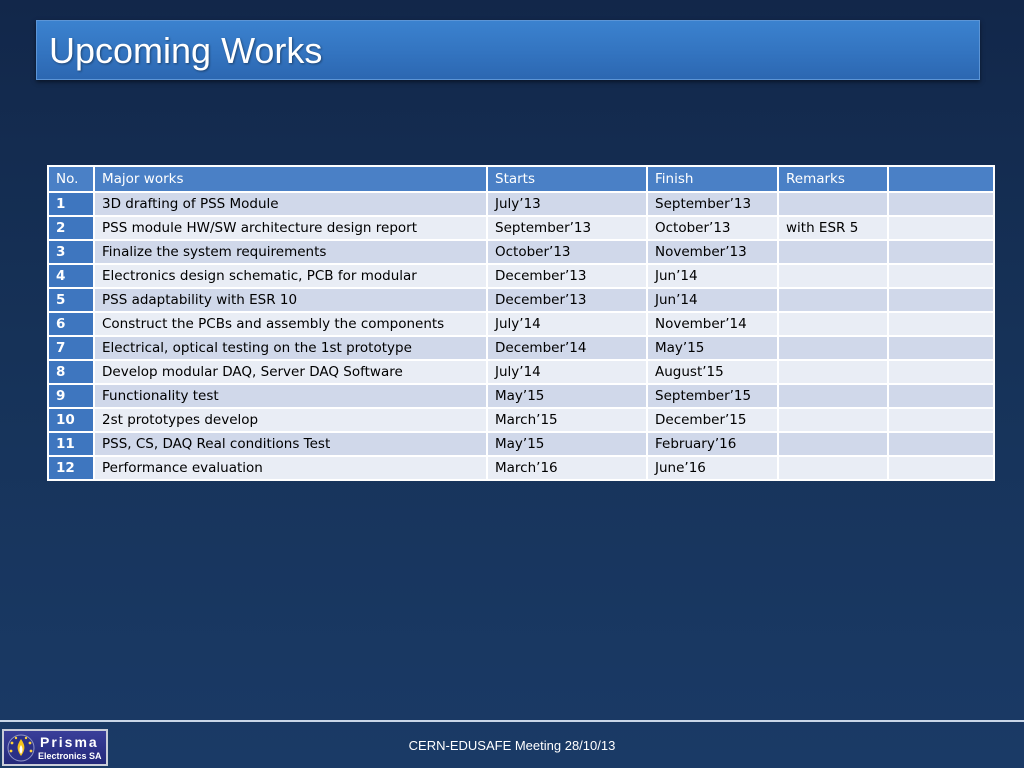  Describe the element at coordinates (71, 372) in the screenshot. I see `row-number: 8` at that location.